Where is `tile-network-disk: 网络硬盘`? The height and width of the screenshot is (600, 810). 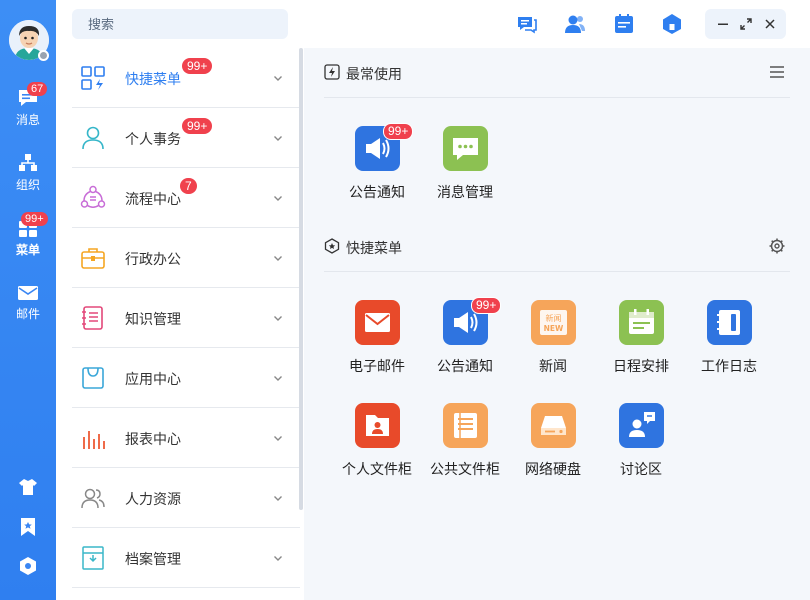 tile-network-disk: 网络硬盘 is located at coordinates (553, 443).